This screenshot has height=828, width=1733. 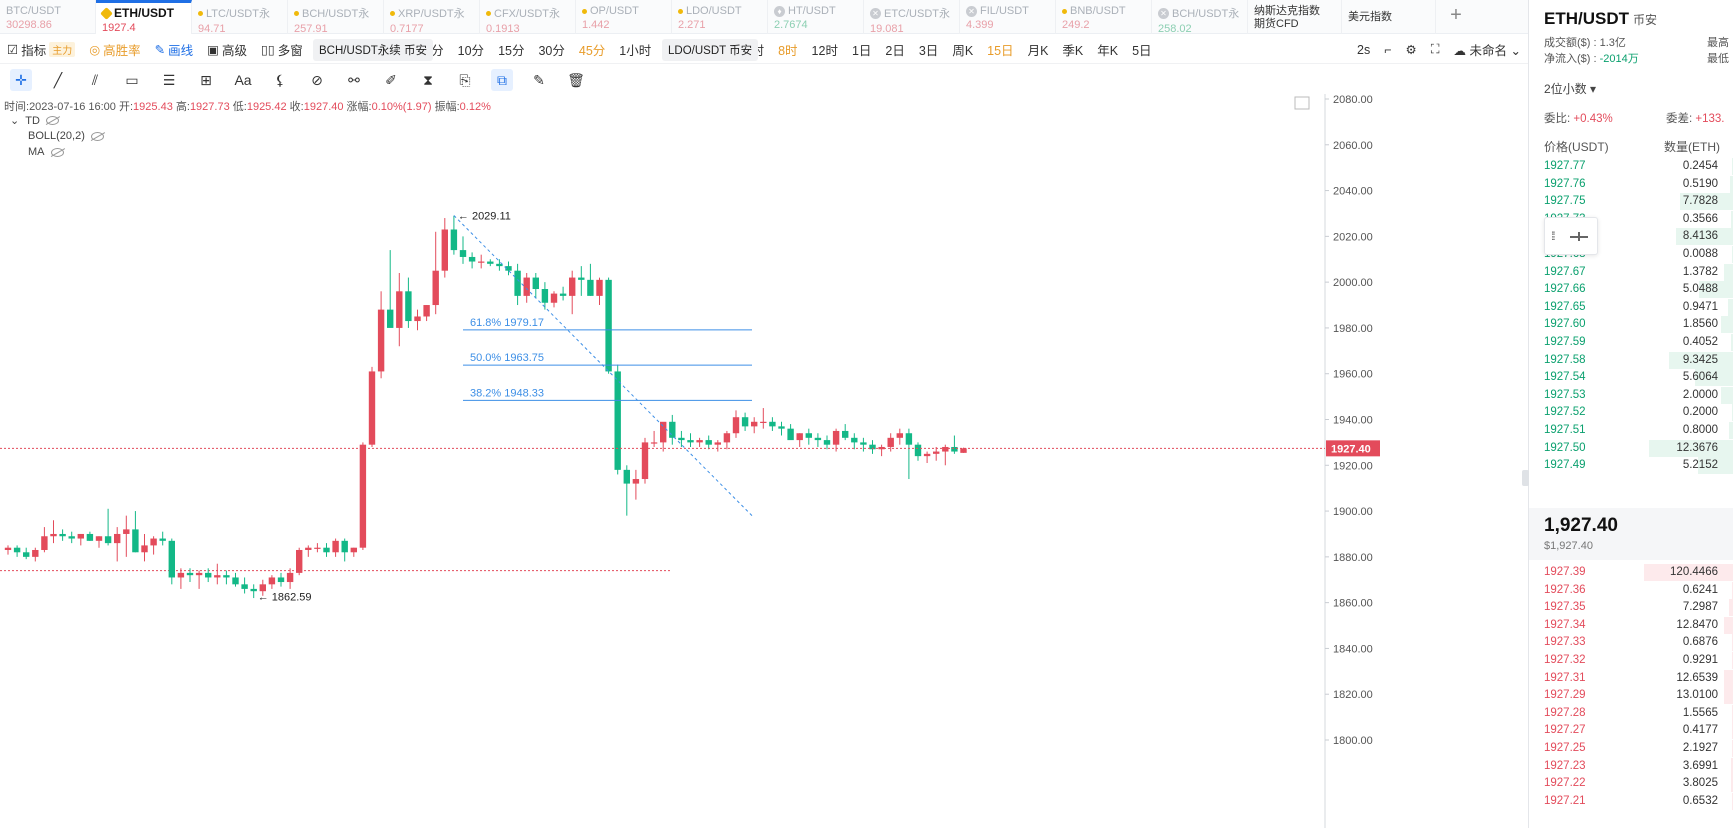 What do you see at coordinates (511, 49) in the screenshot?
I see `interval-5: 15分` at bounding box center [511, 49].